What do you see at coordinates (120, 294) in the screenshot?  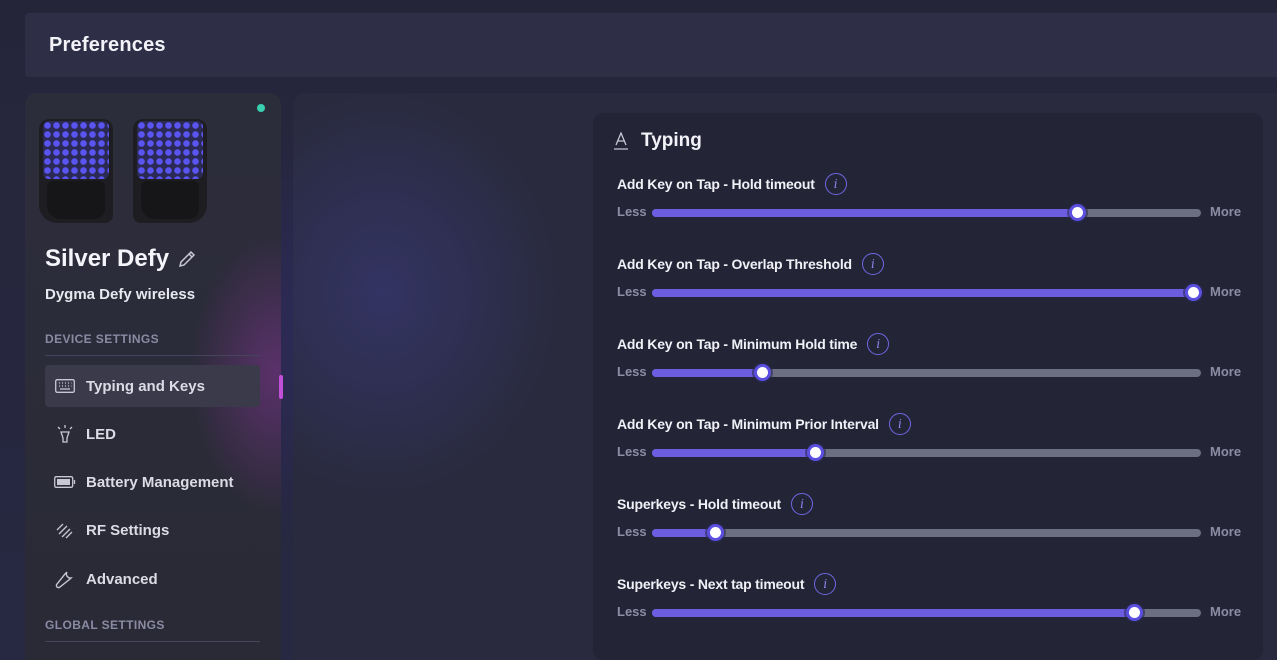 I see `device-model: Dygma Defy wireless` at bounding box center [120, 294].